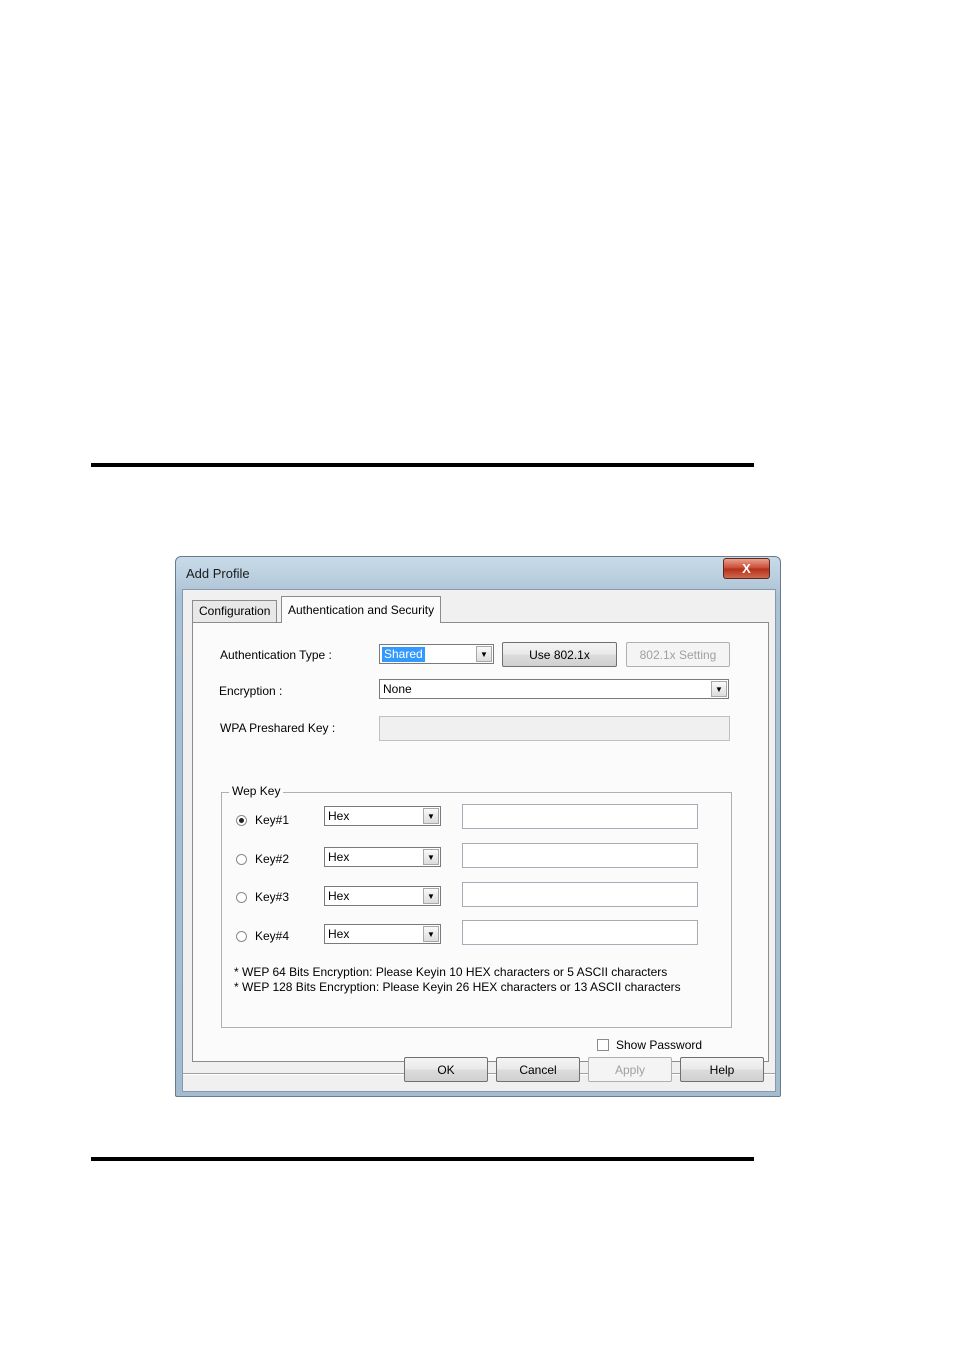 Image resolution: width=954 pixels, height=1350 pixels. Describe the element at coordinates (403, 654) in the screenshot. I see `auth-type-value: Shared` at that location.